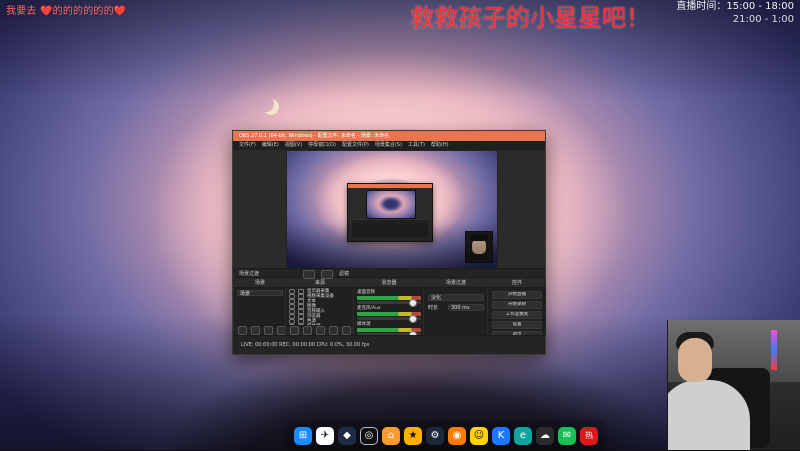 The image size is (800, 451). I want to click on kugou-icon: K, so click(501, 436).